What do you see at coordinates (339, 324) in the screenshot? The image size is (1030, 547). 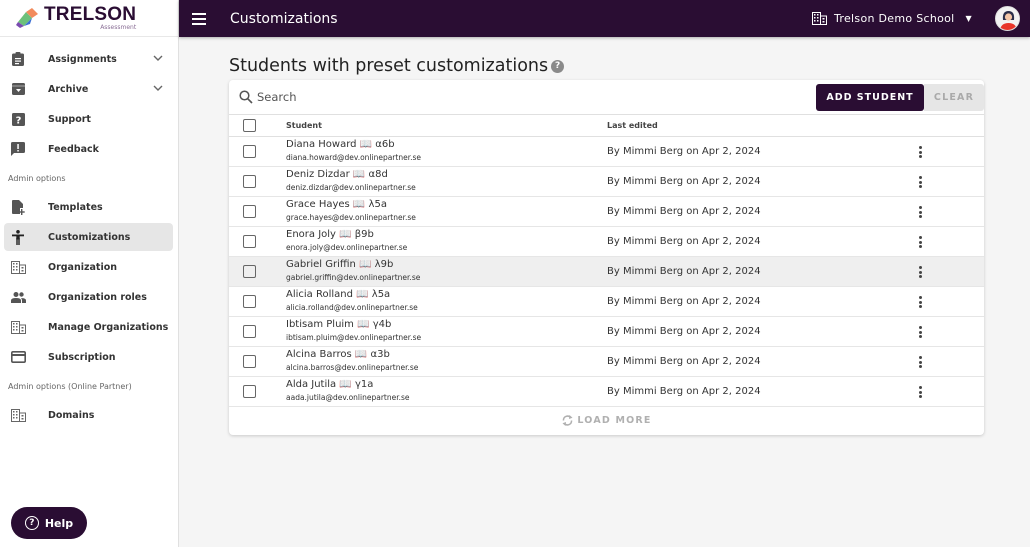 I see `student-name: Ibtisam Pluim 📖 γ4b` at bounding box center [339, 324].